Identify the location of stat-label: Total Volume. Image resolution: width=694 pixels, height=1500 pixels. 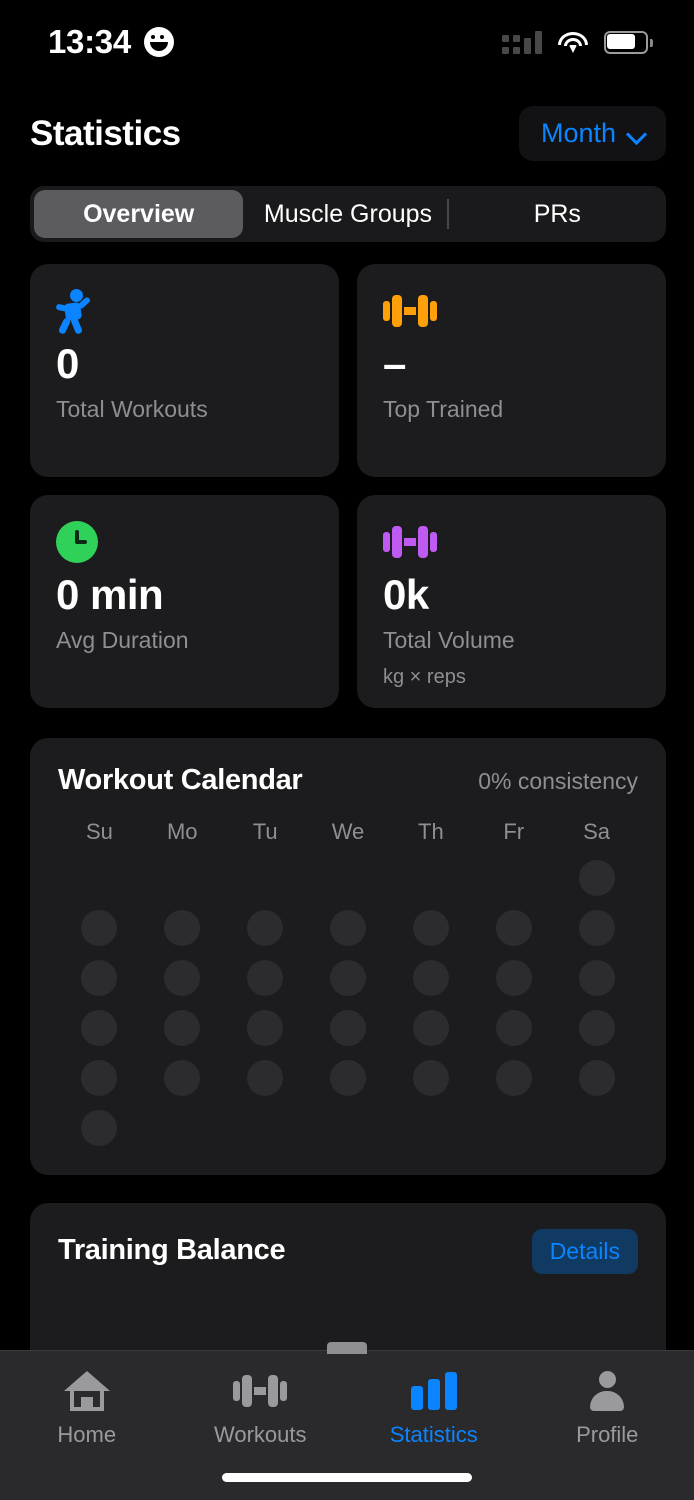
(449, 640).